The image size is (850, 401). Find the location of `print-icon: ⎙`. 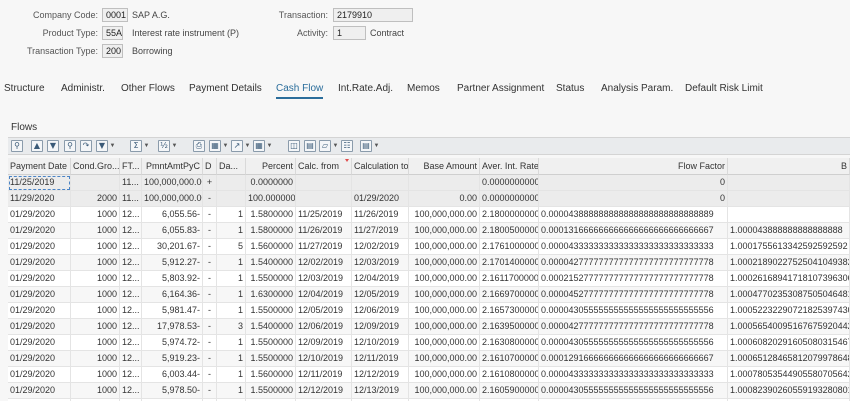

print-icon: ⎙ is located at coordinates (199, 146).